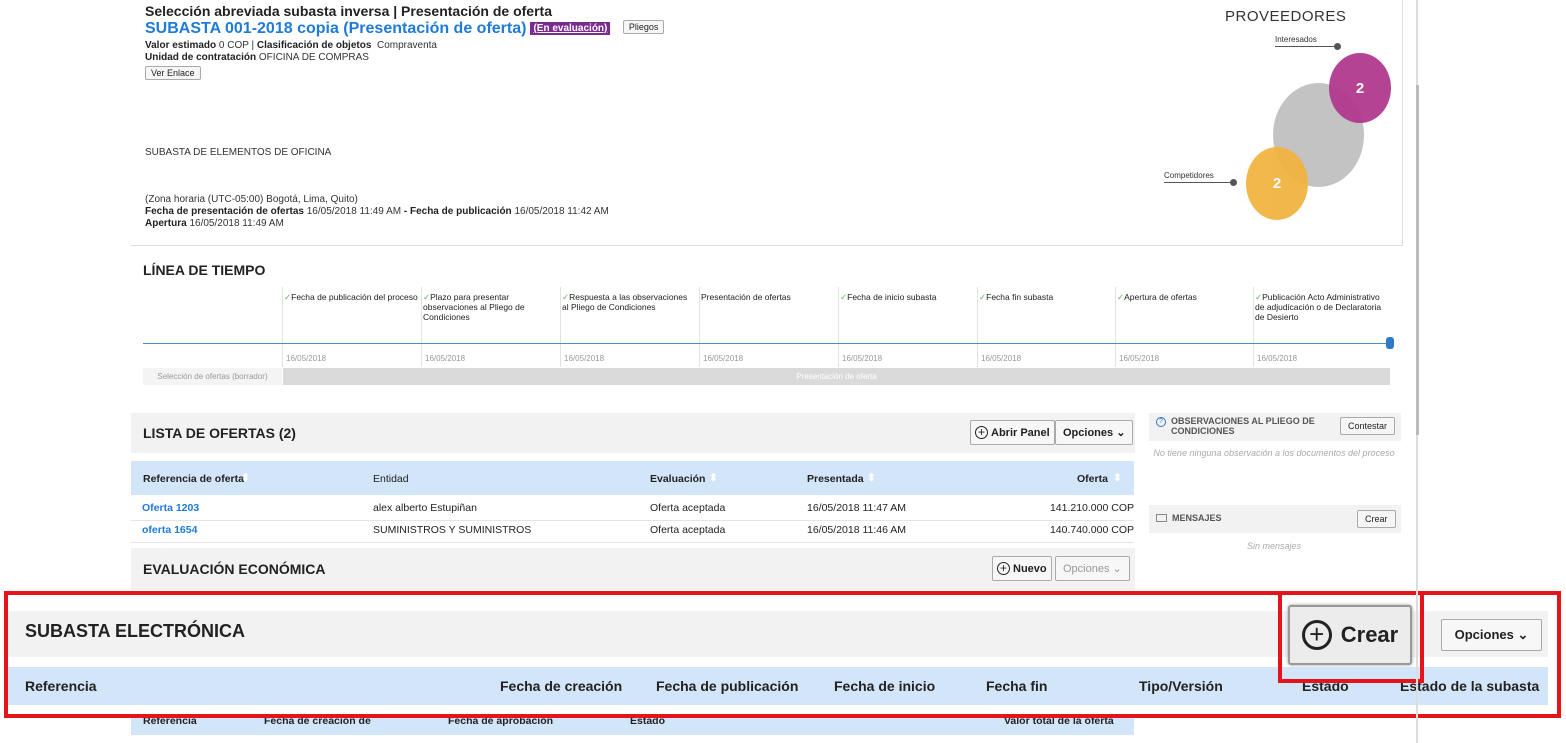  Describe the element at coordinates (1306, 46) in the screenshot. I see `interesados-leader-line` at that location.